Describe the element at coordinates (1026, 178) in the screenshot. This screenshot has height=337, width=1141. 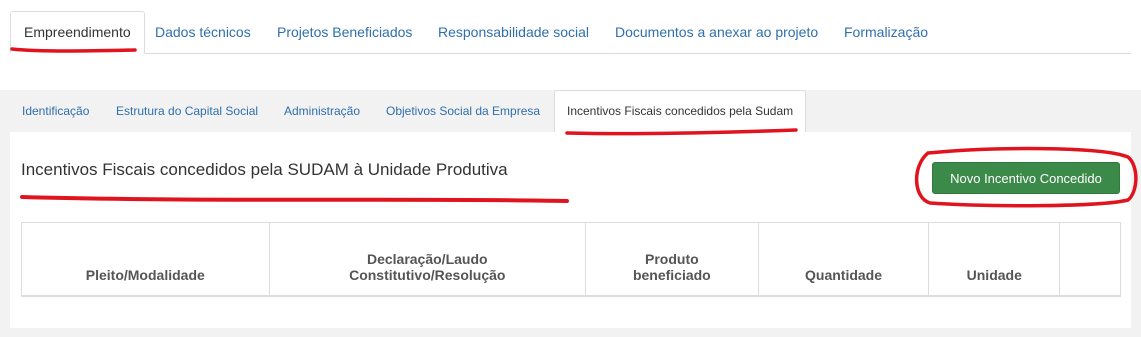
I see `new-incentive-button: Novo Incentivo Concedido` at that location.